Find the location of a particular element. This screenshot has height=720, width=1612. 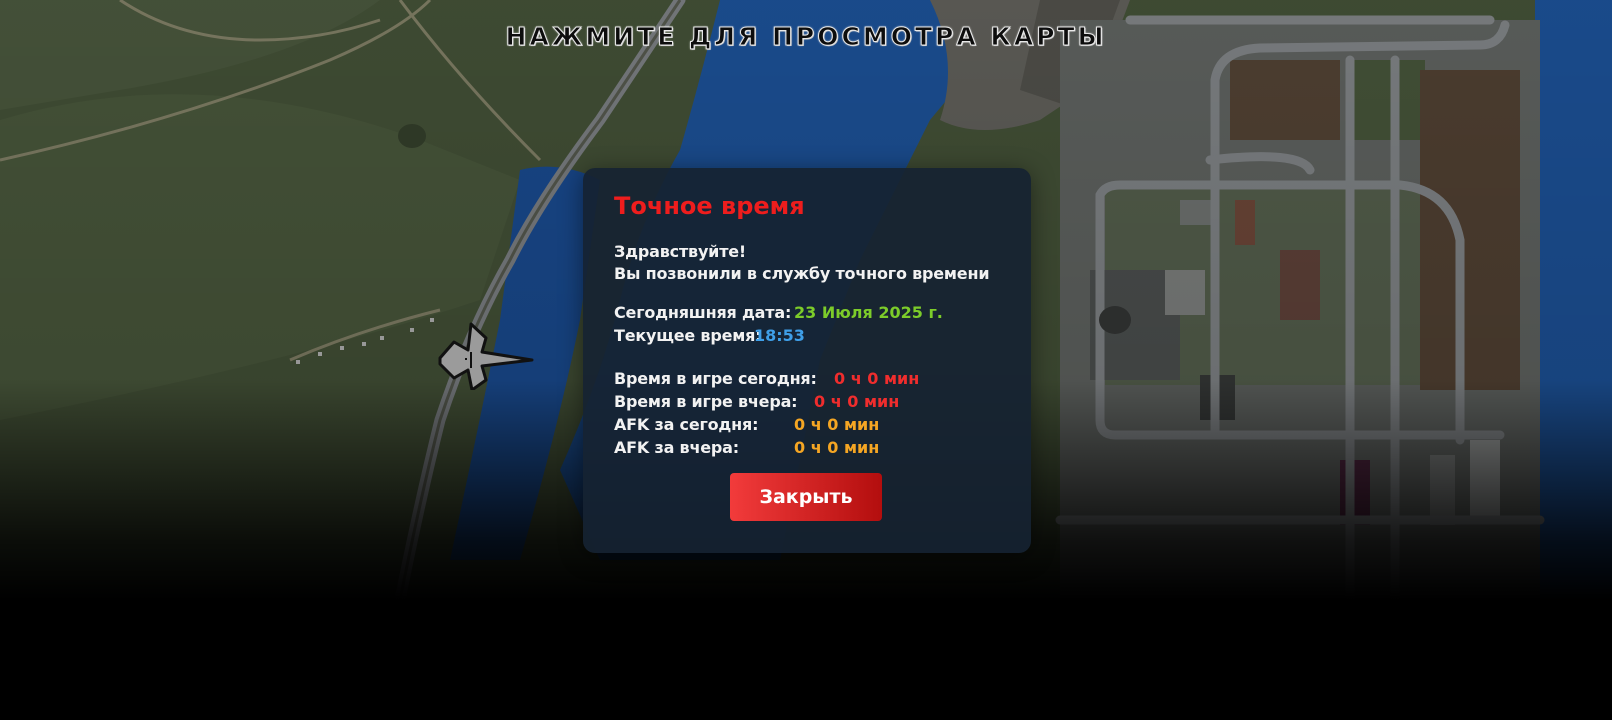

afk-today-value: 0 ч 0 мин is located at coordinates (837, 424).